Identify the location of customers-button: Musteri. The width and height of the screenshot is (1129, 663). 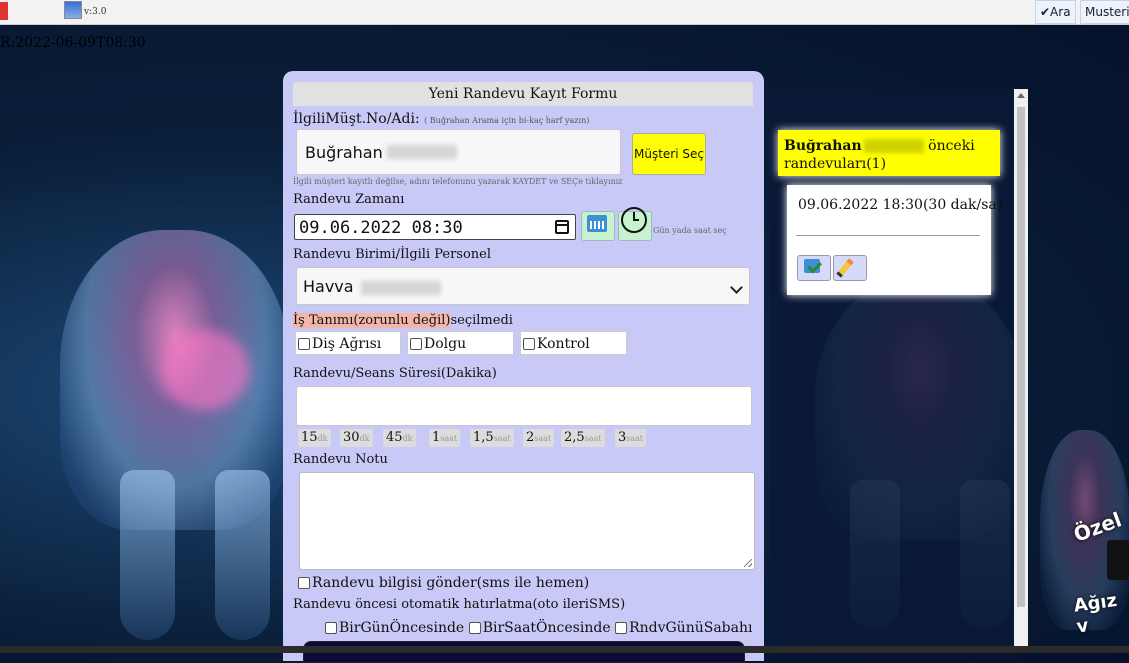
(1104, 12).